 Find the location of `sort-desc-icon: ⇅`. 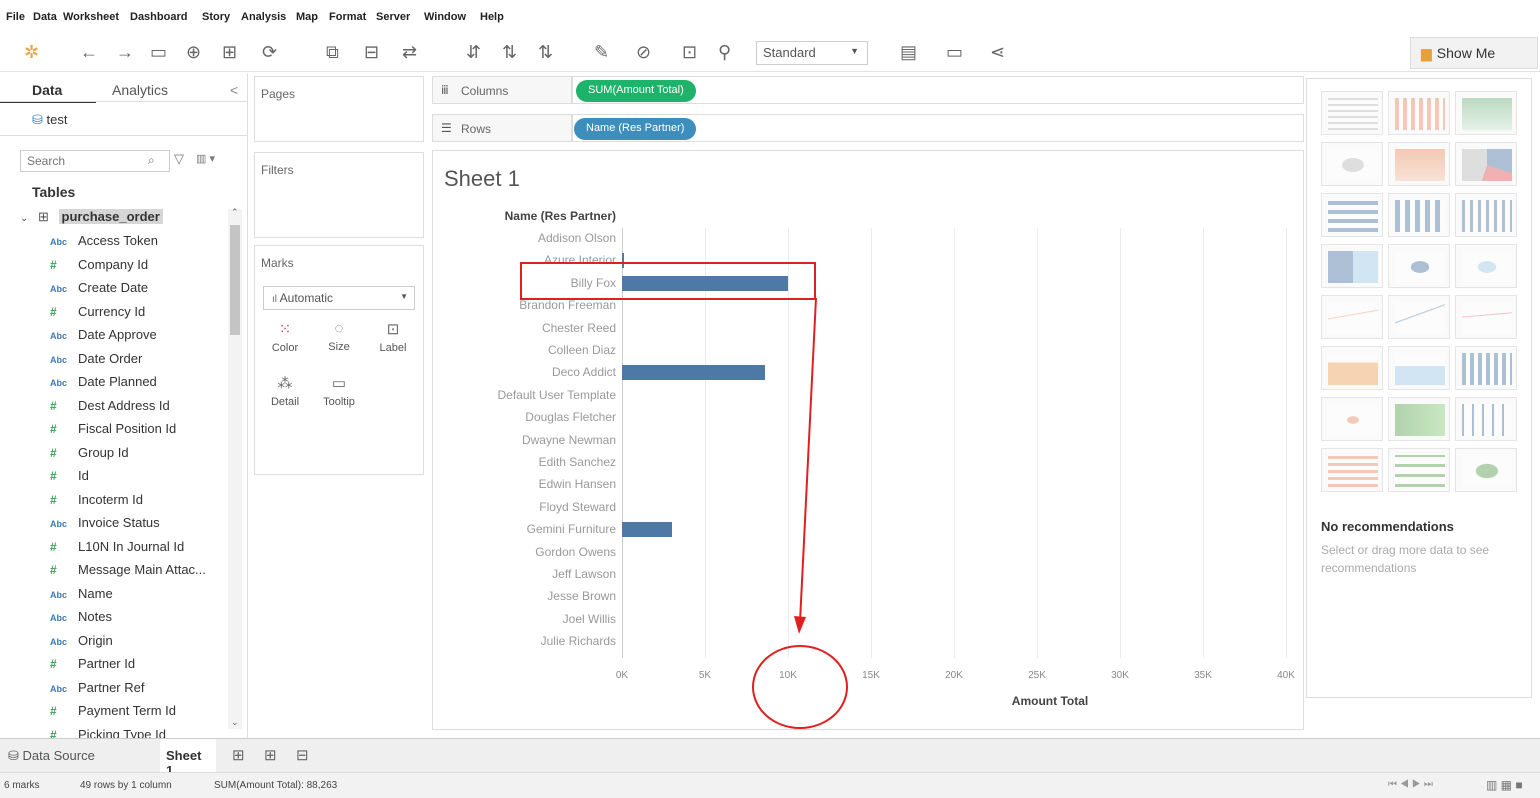

sort-desc-icon: ⇅ is located at coordinates (545, 52).